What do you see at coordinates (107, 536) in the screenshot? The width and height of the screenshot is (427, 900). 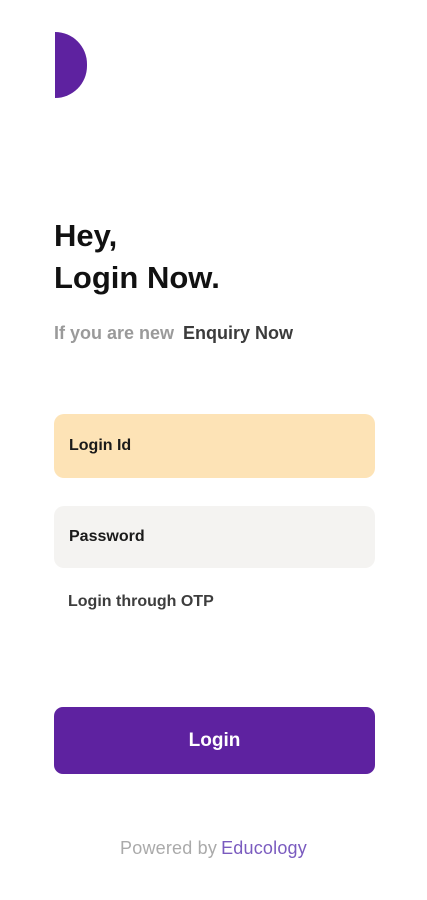 I see `password-placeholder: Password` at bounding box center [107, 536].